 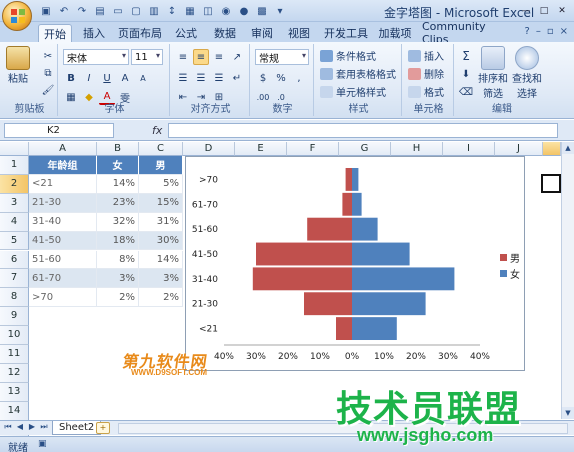 I want to click on new-icon: ▢, so click(x=136, y=11).